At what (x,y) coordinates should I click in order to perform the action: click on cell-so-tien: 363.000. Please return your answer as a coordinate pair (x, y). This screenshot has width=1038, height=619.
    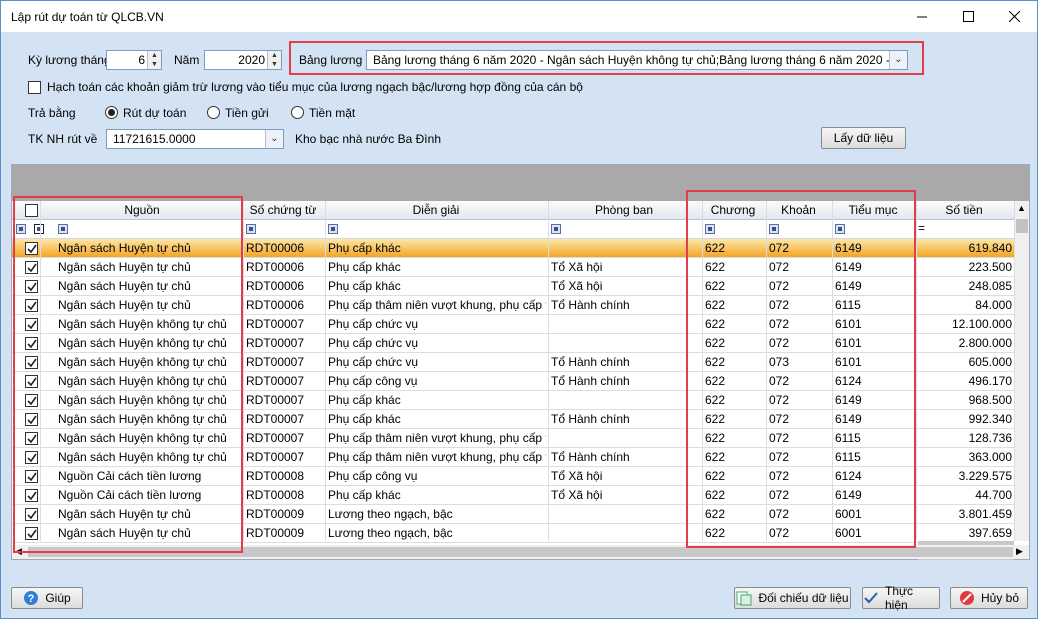
    Looking at the image, I should click on (990, 457).